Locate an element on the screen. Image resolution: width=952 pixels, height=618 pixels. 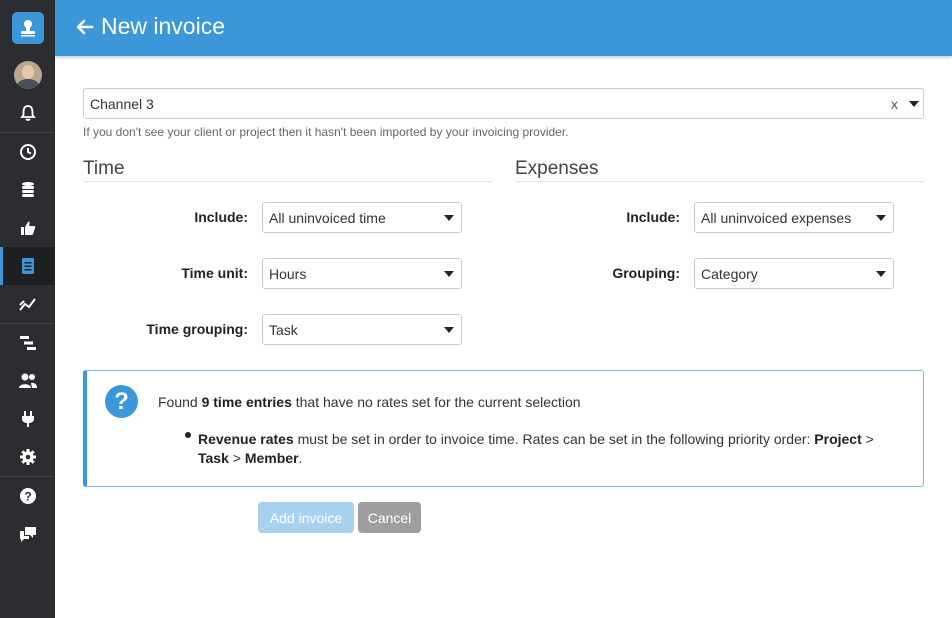
sidebar-item-integrations is located at coordinates (27, 419).